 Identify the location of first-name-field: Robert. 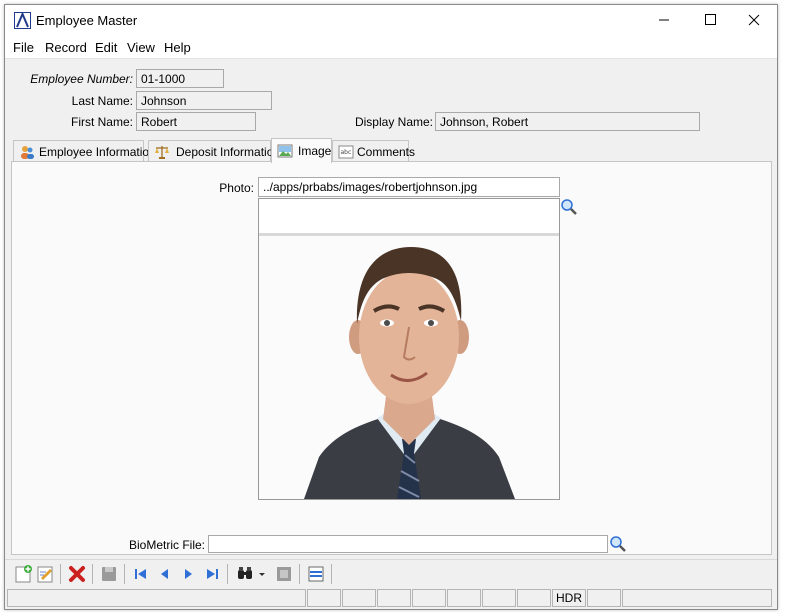
(196, 121).